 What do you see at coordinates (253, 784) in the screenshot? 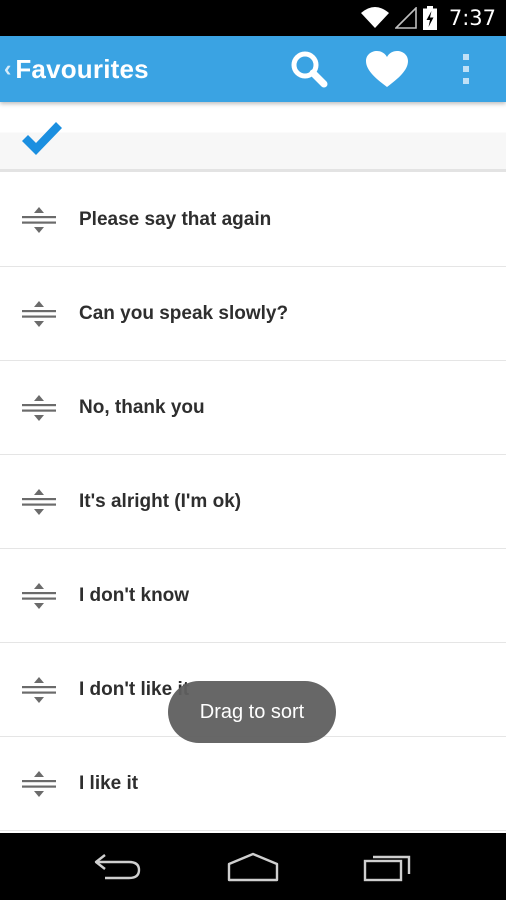
I see `list-item: I like it` at bounding box center [253, 784].